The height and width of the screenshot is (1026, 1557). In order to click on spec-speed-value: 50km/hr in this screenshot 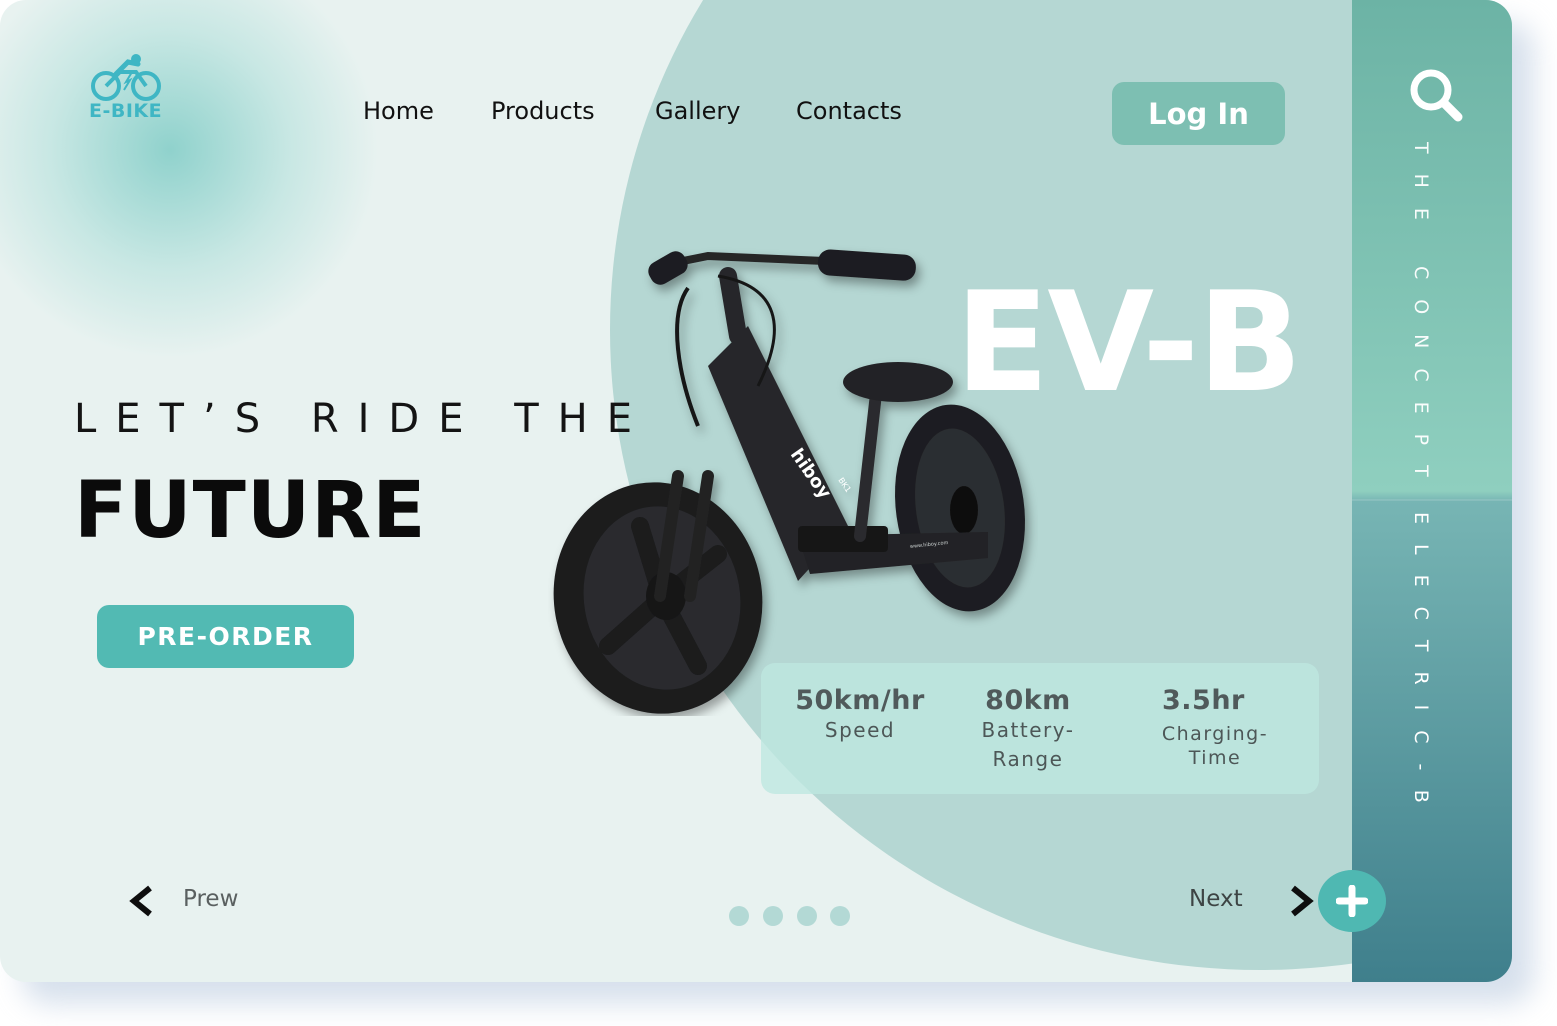, I will do `click(860, 700)`.